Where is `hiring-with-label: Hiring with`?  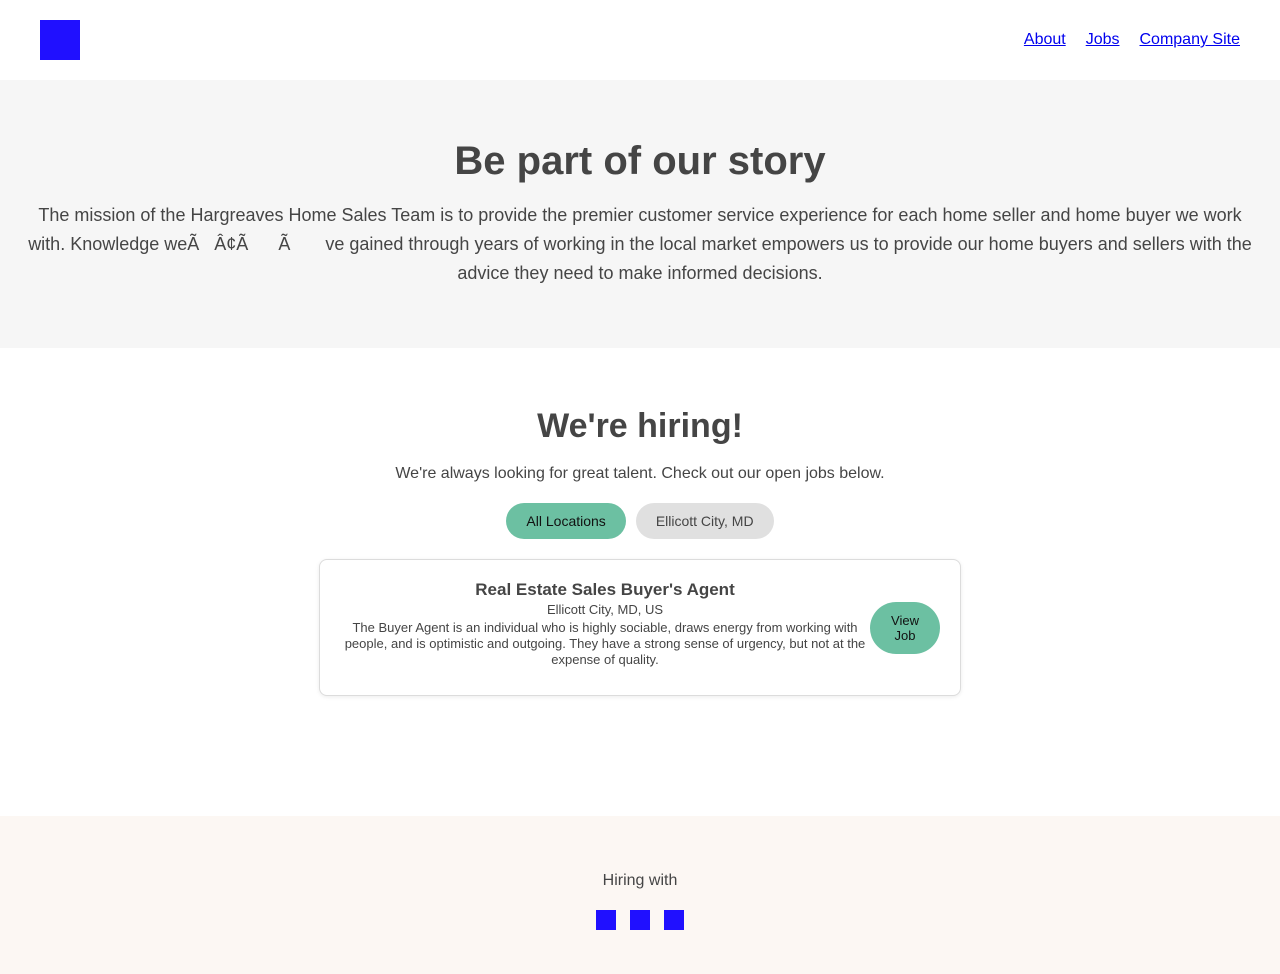
hiring-with-label: Hiring with is located at coordinates (640, 880).